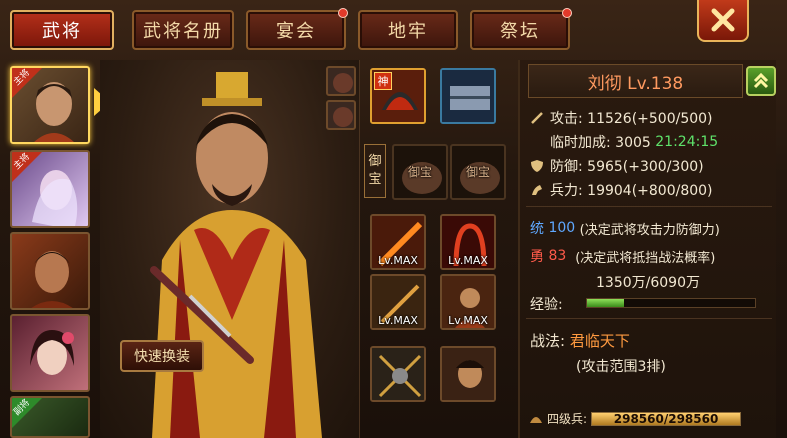 The height and width of the screenshot is (438, 787). What do you see at coordinates (398, 96) in the screenshot?
I see `helmet-slot: 神` at bounding box center [398, 96].